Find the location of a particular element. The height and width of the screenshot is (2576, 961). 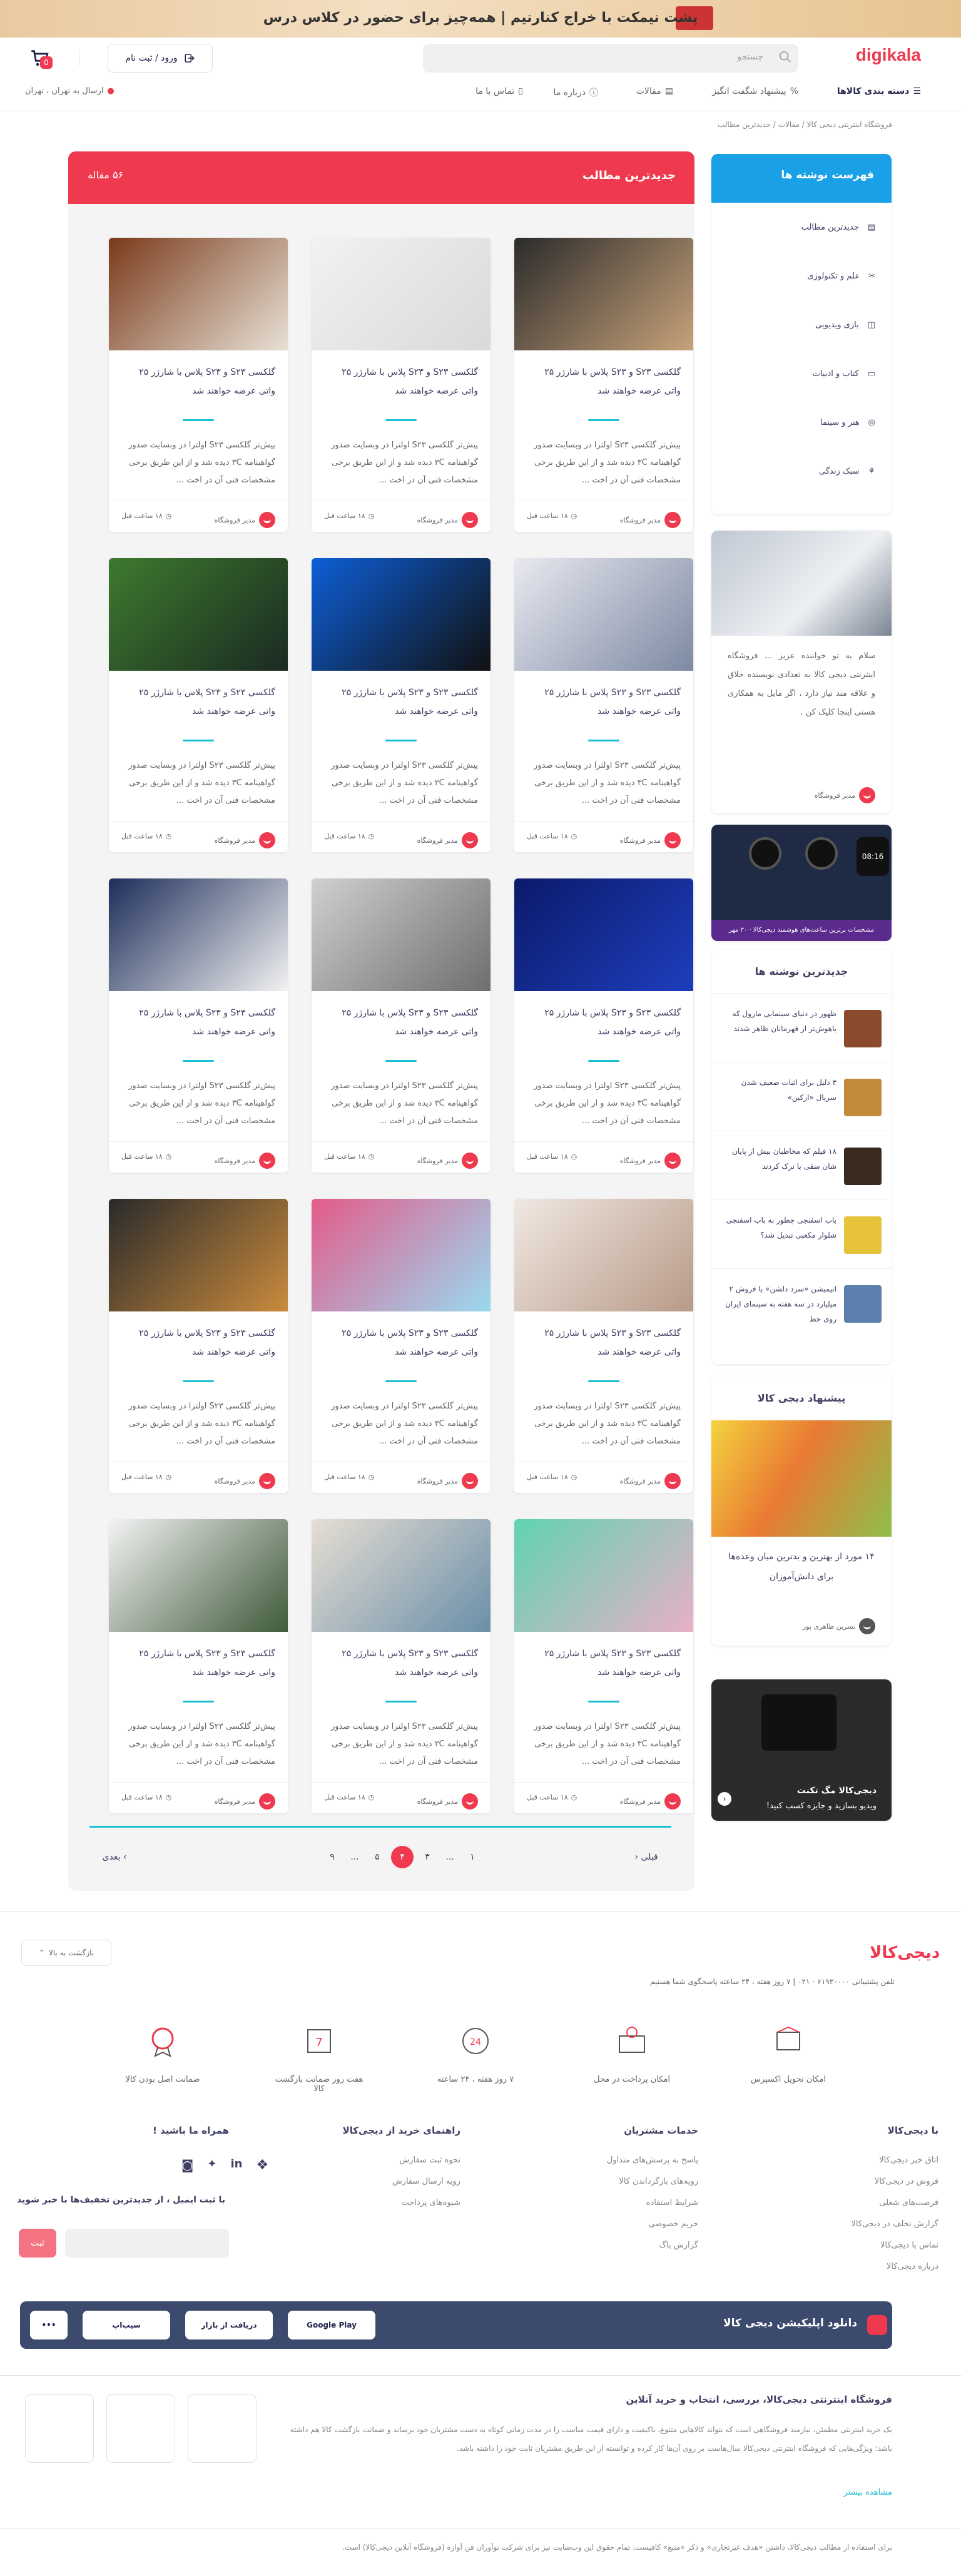

nav-about: ⓘ درباره ما is located at coordinates (576, 93).